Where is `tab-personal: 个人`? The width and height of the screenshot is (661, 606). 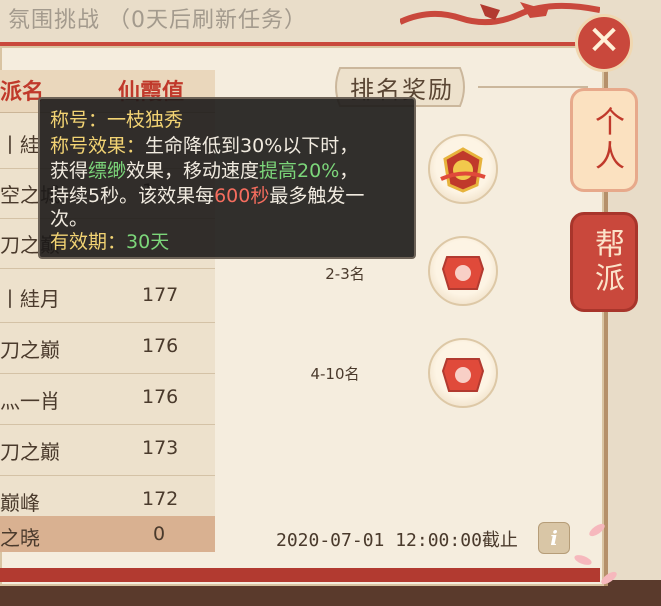 tab-personal: 个人 is located at coordinates (604, 140).